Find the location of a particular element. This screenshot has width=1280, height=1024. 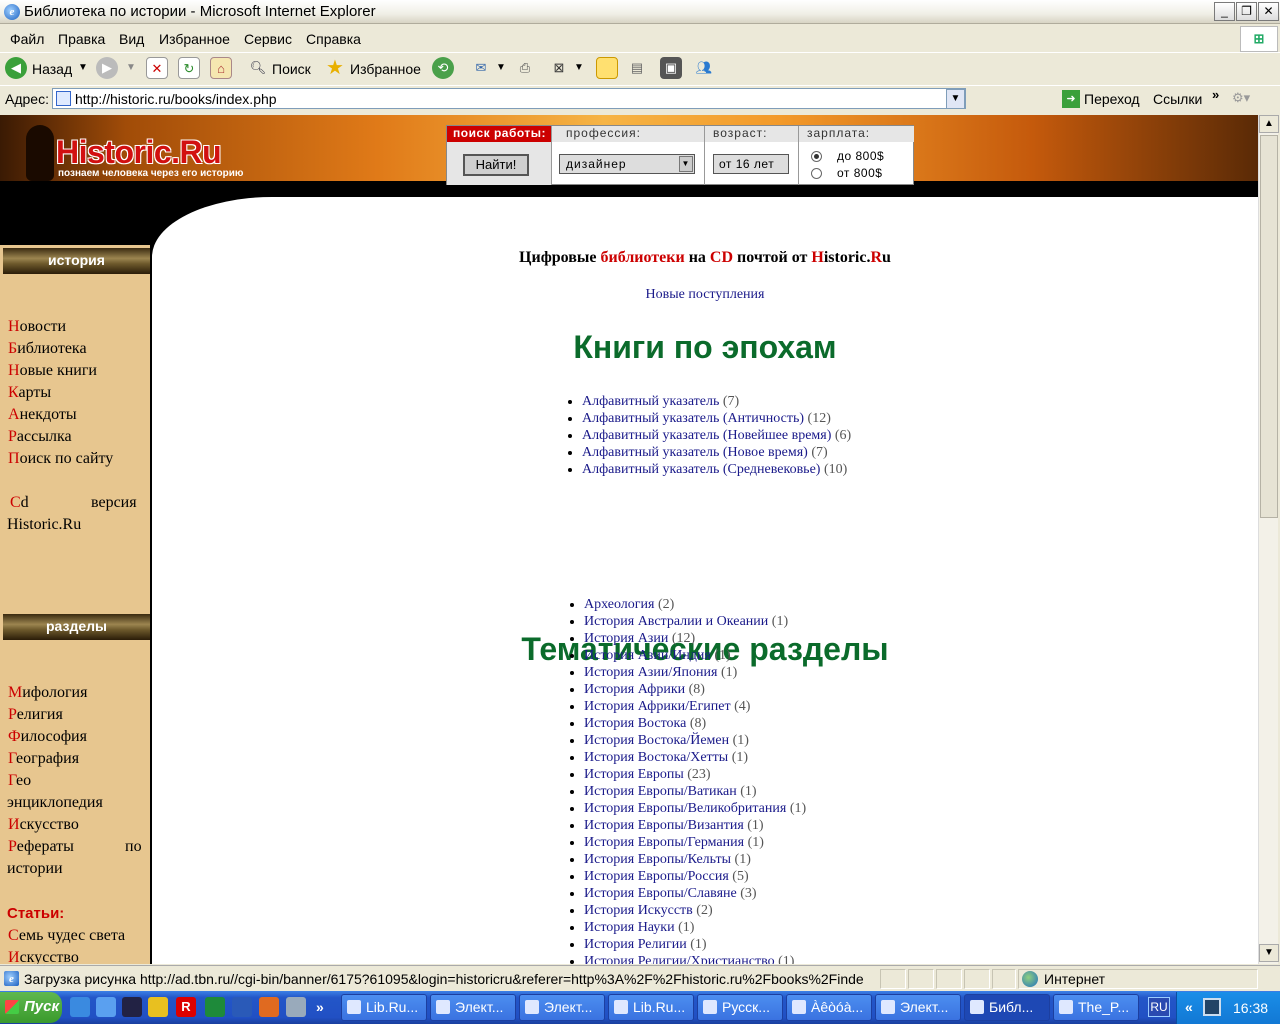

quicklaunch-word-icon is located at coordinates (242, 1007).